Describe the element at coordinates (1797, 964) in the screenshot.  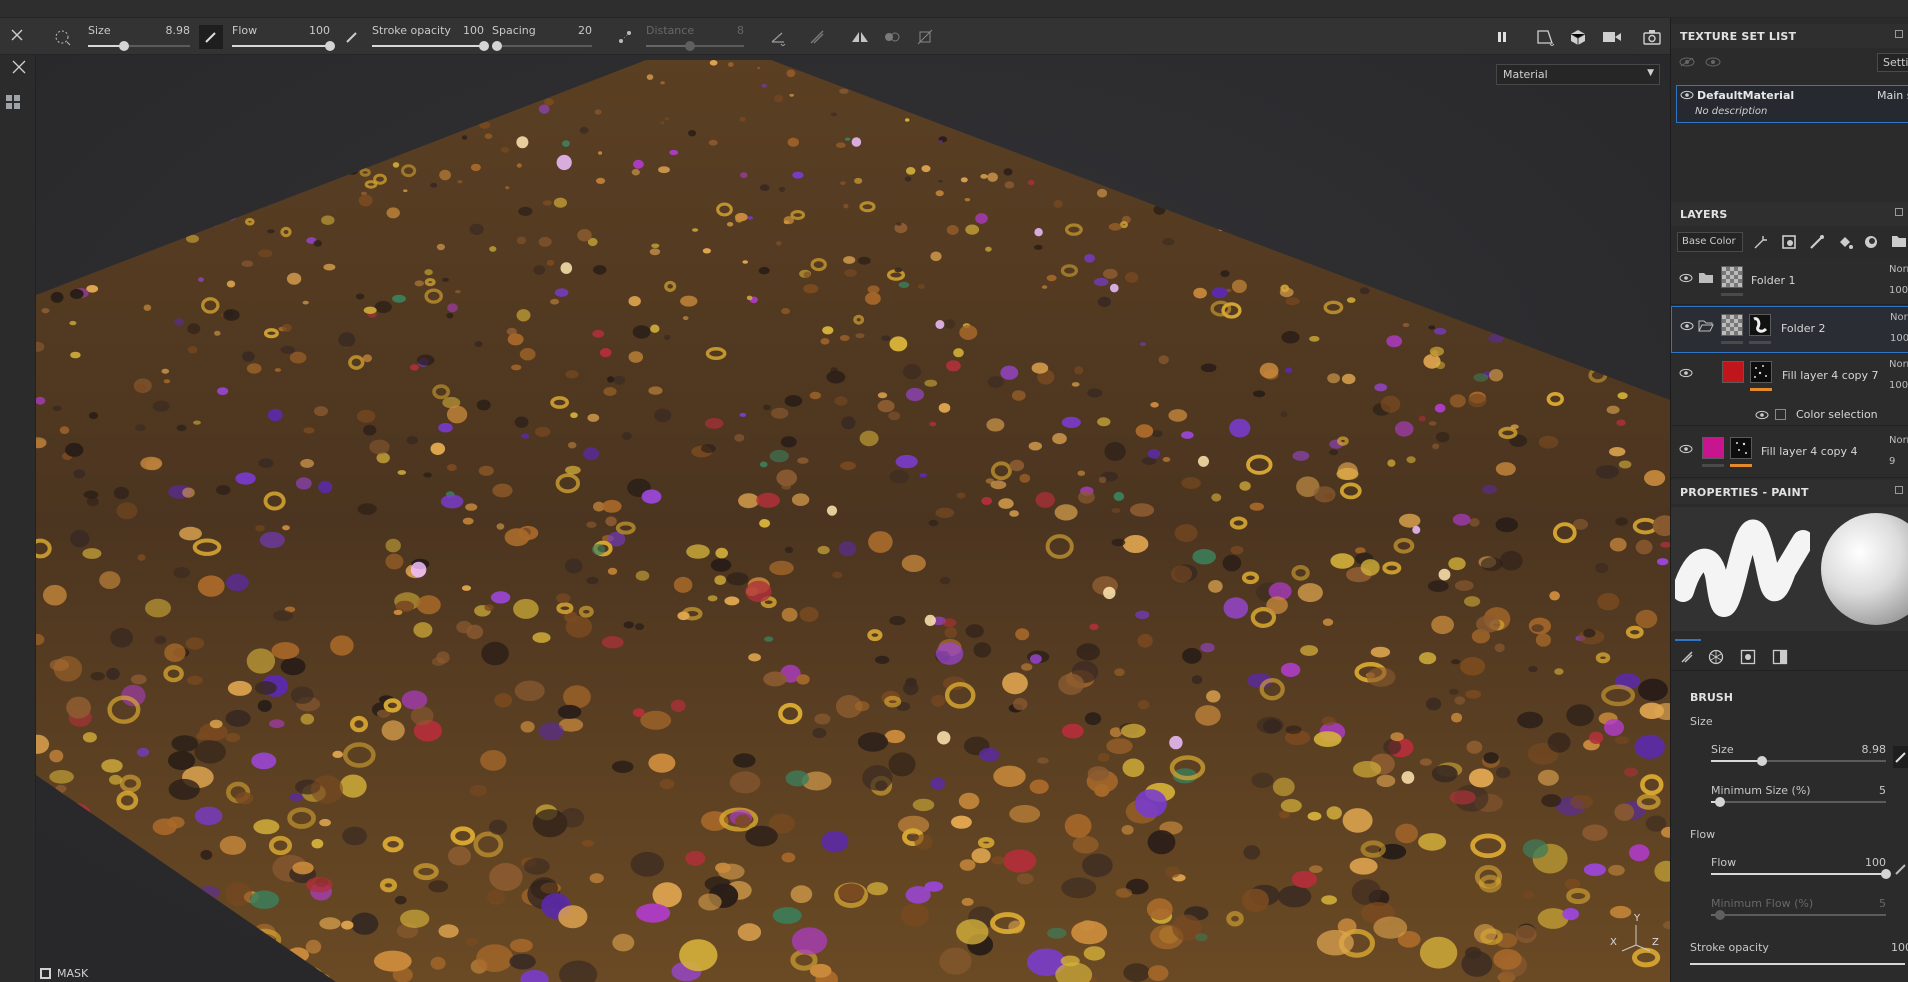
I see `stroke-opacity-track` at that location.